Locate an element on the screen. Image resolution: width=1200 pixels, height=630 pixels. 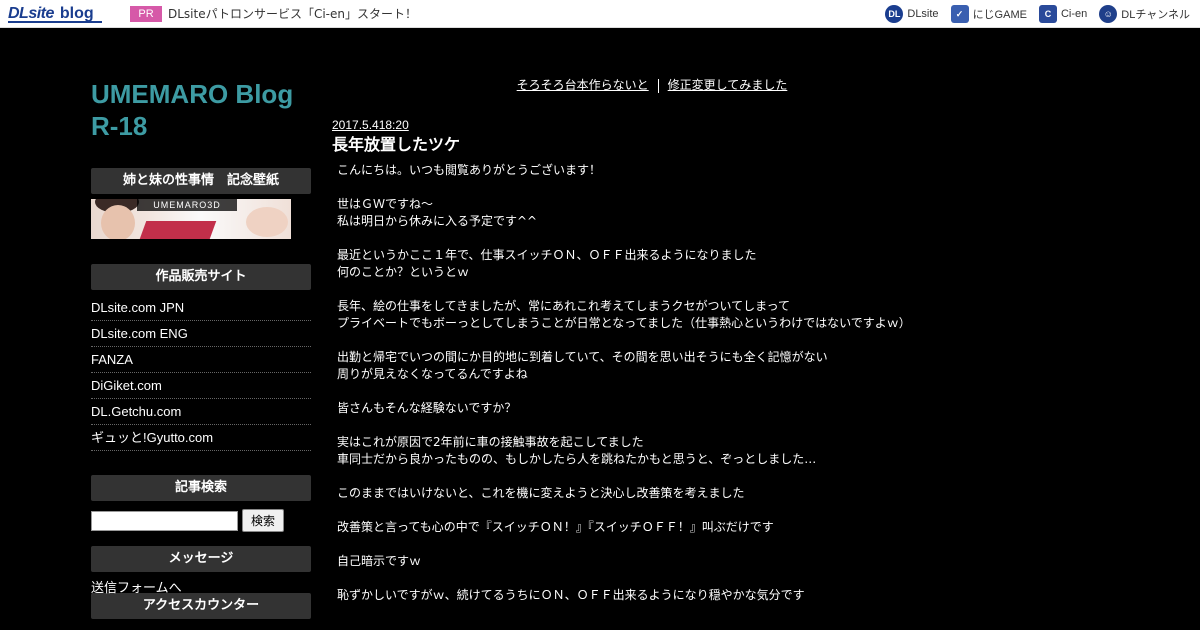
search-input is located at coordinates (164, 520).